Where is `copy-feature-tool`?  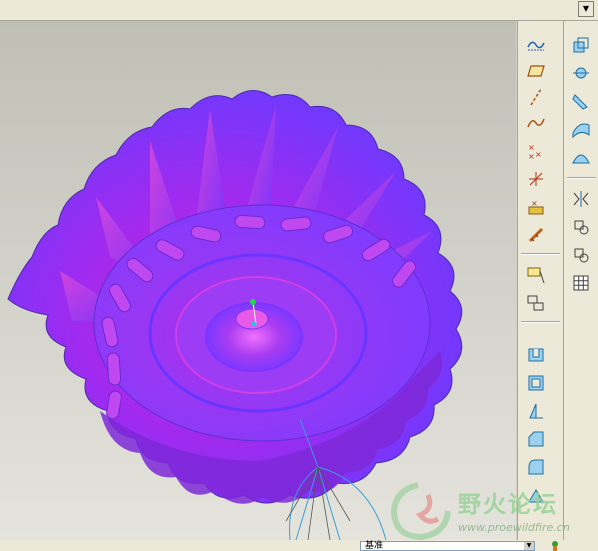 copy-feature-tool is located at coordinates (581, 45).